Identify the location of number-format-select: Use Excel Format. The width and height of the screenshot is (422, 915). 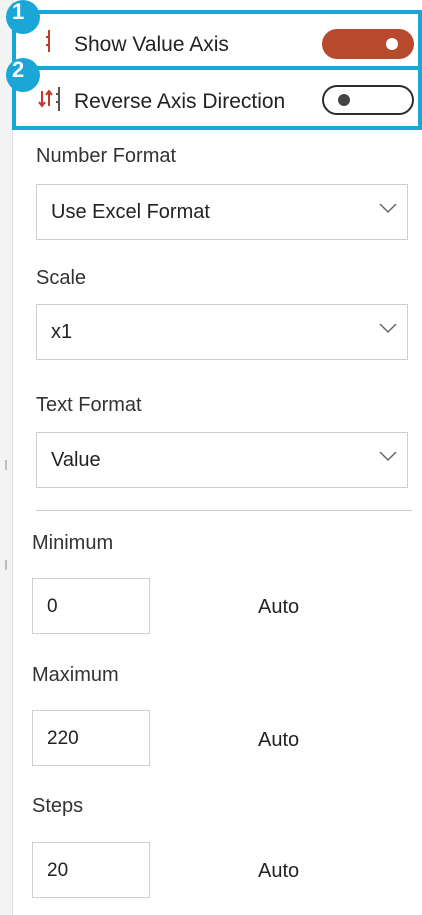
(222, 212).